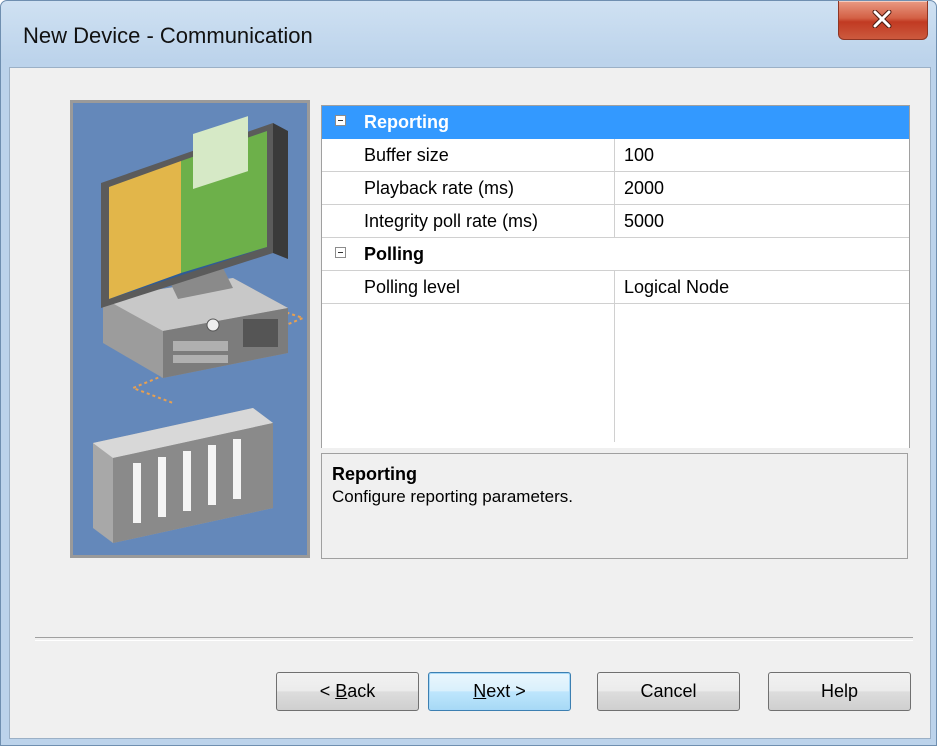 The image size is (937, 746). Describe the element at coordinates (480, 691) in the screenshot. I see `next-mnemonic: N` at that location.